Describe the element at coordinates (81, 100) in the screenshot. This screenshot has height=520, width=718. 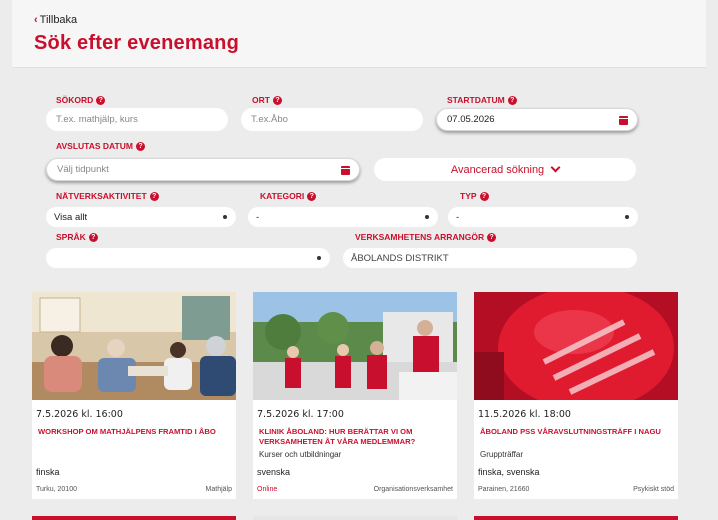
I see `keyword-label: SÖKORD?` at that location.